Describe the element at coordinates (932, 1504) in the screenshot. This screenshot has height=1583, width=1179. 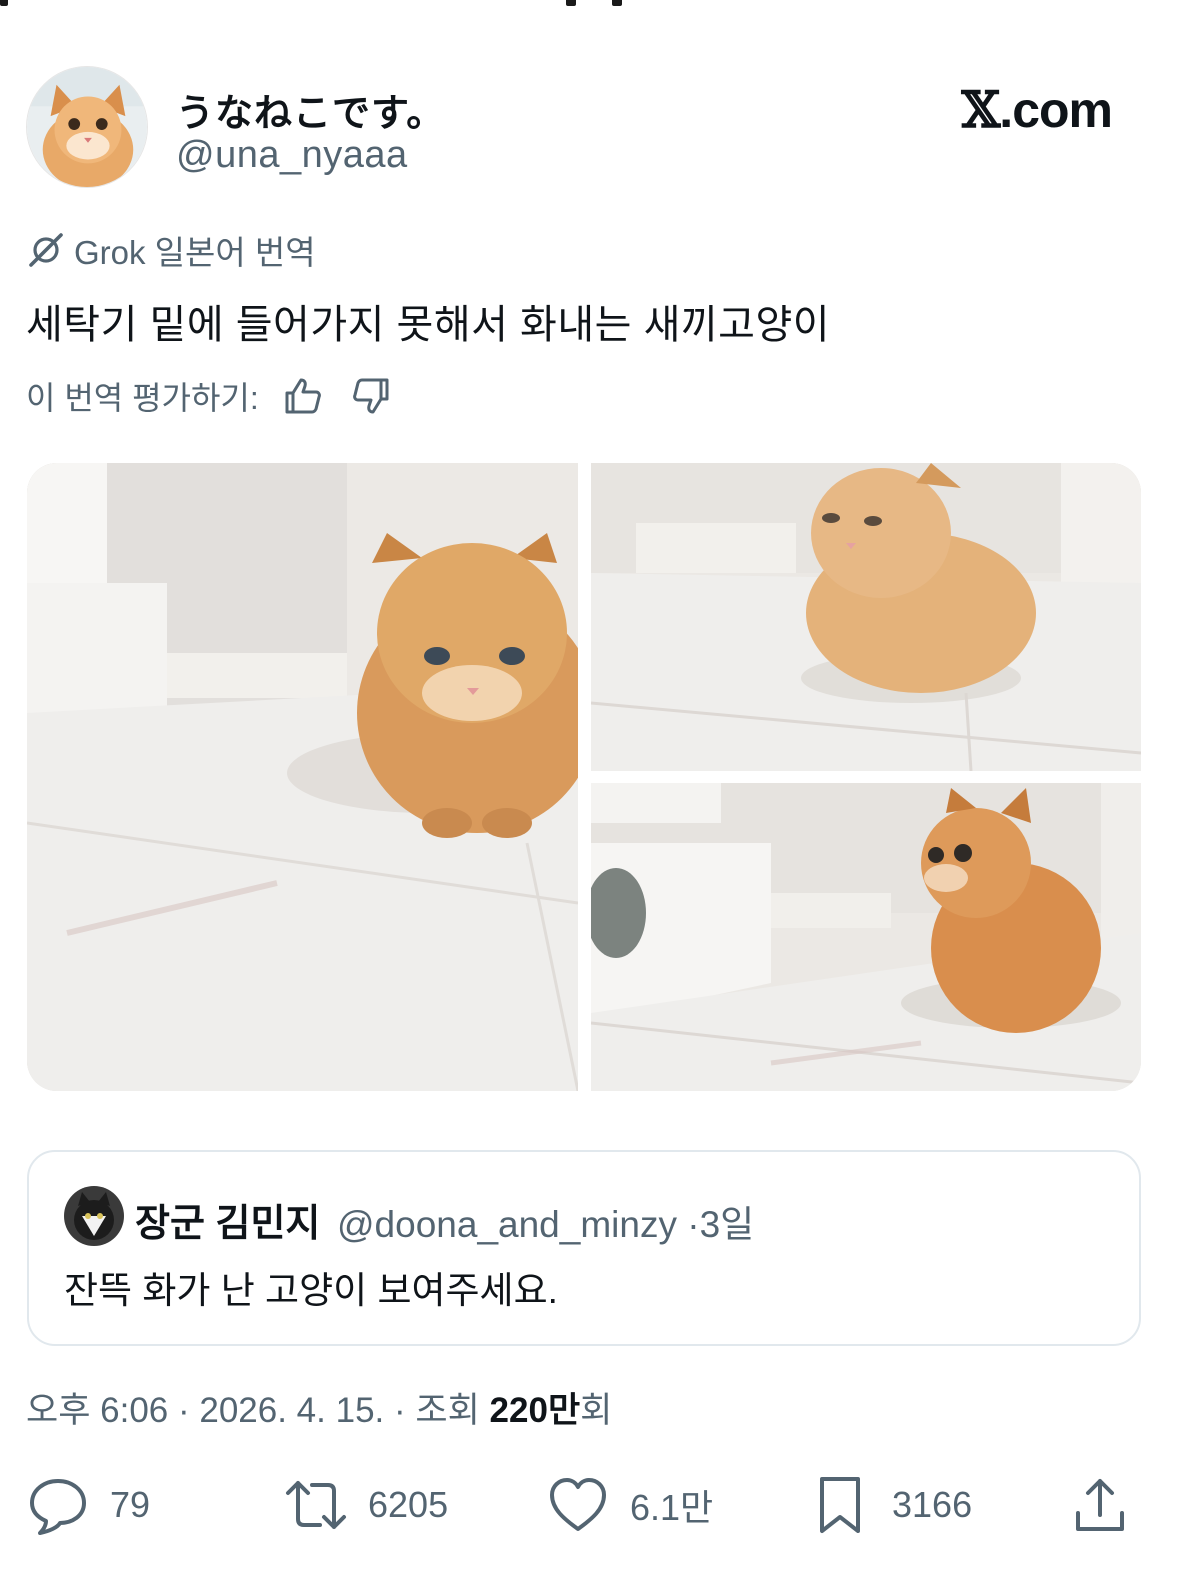
I see `bookmark-count: 3166` at that location.